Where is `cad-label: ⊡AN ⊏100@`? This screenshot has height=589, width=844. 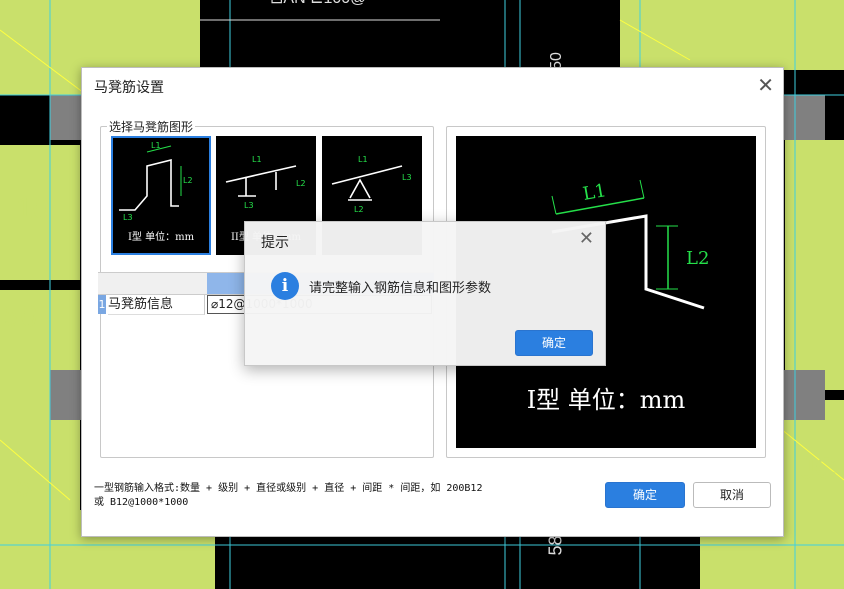 cad-label: ⊡AN ⊏100@ is located at coordinates (318, 4).